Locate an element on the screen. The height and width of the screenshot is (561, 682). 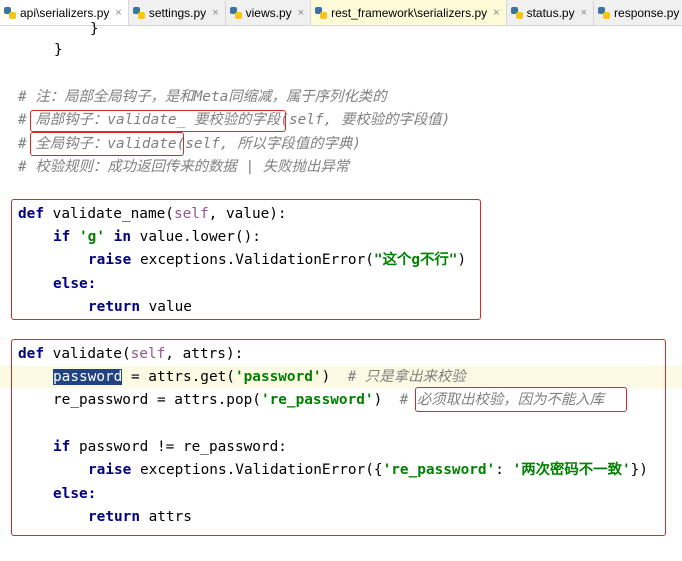
comment-line: # 全局钩子：validate(self, 所以字段值的字典) is located at coordinates (189, 144).